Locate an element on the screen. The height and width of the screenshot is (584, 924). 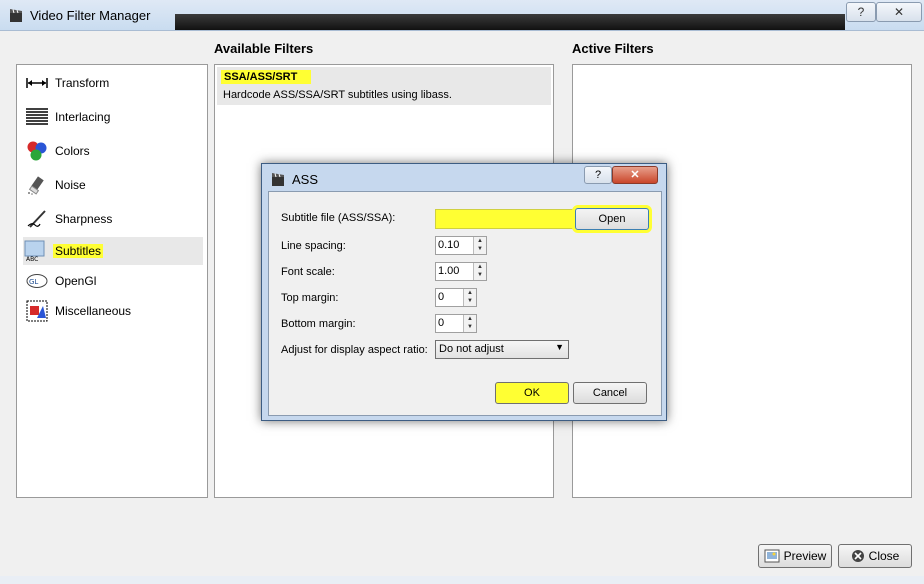
category-transform: Transform is located at coordinates (114, 83).